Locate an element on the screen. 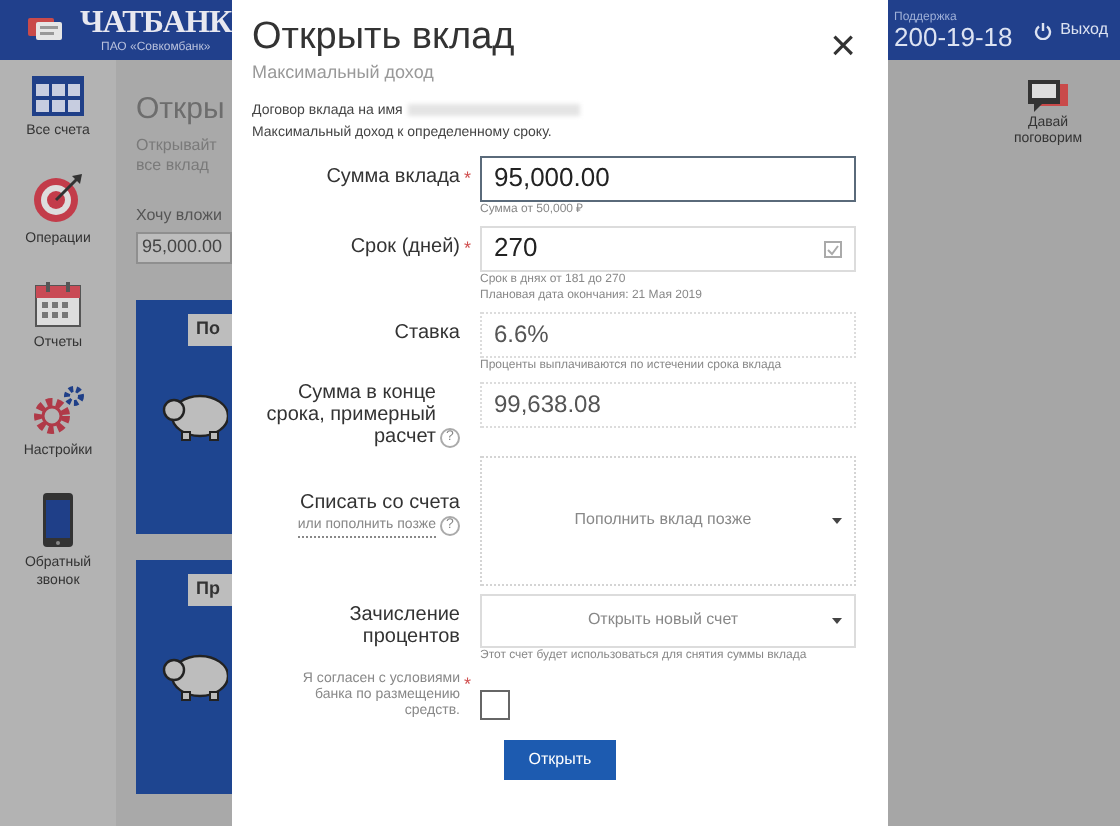  readout-field: 99,638.08 is located at coordinates (668, 404).